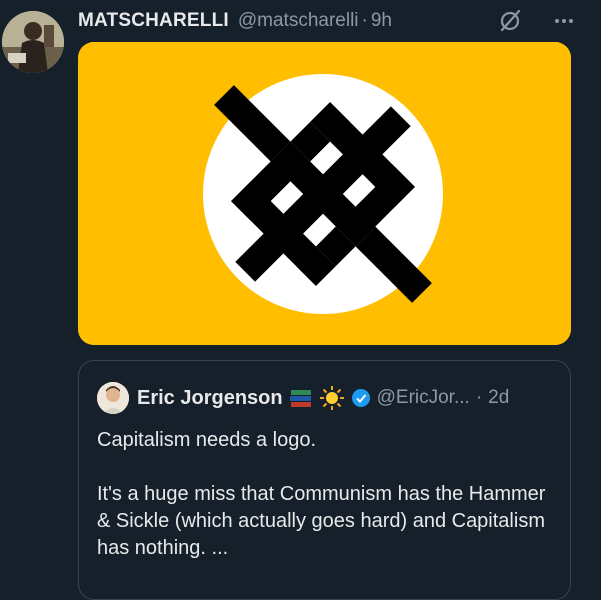  I want to click on author-name: MATSCHARELLI, so click(153, 21).